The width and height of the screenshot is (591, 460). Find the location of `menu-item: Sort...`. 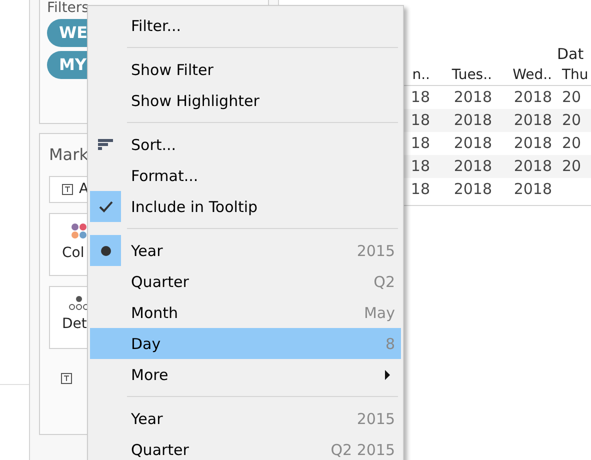

menu-item: Sort... is located at coordinates (245, 144).